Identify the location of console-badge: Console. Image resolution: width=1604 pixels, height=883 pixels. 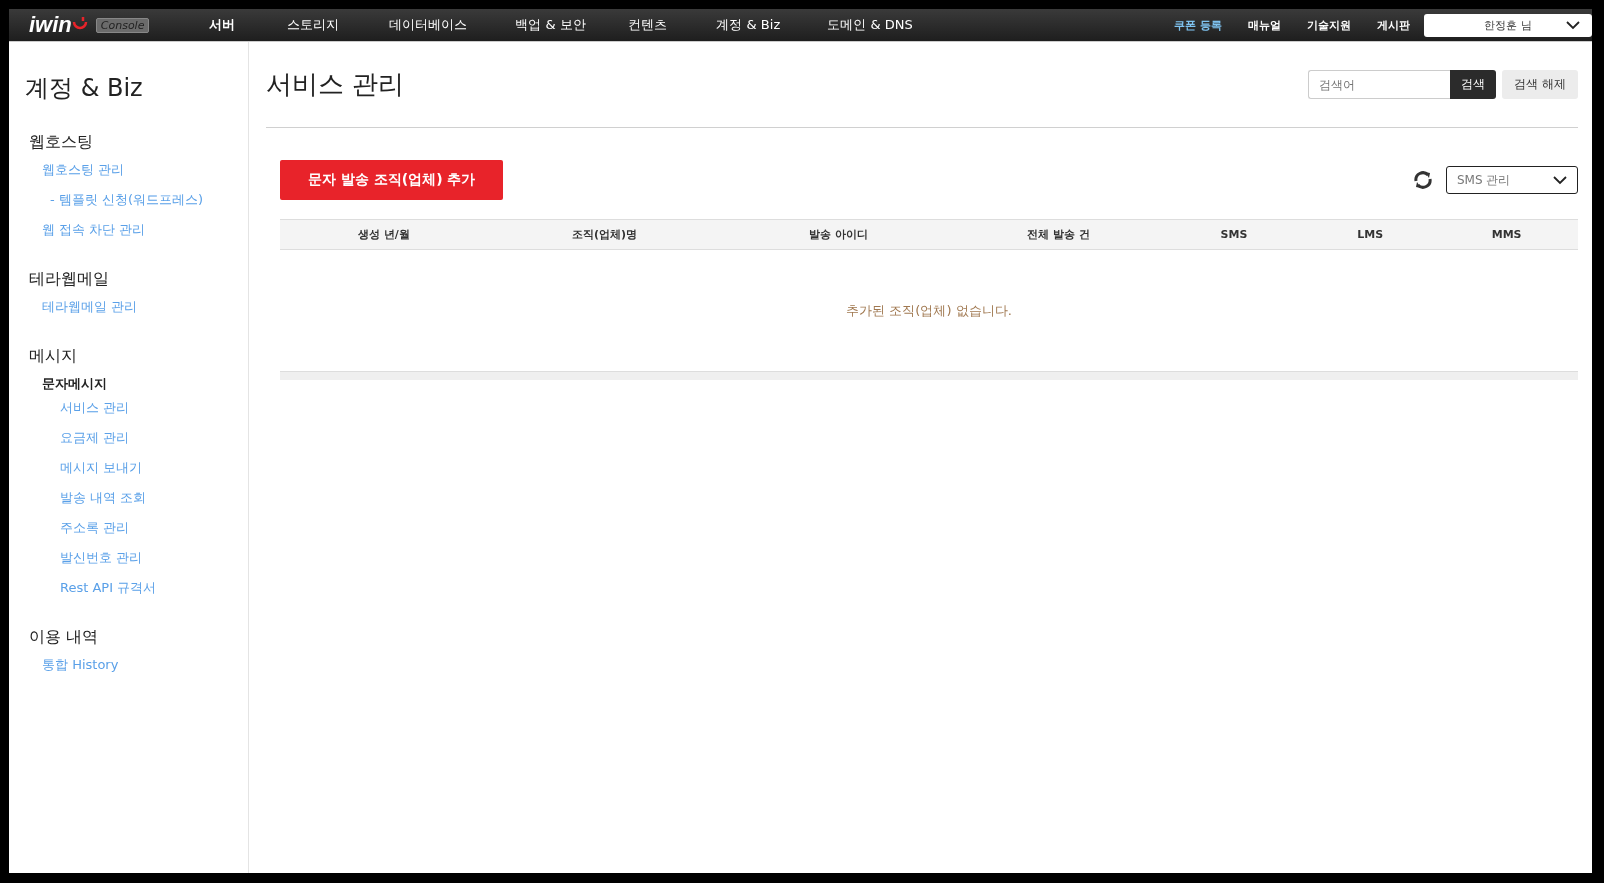
(122, 25).